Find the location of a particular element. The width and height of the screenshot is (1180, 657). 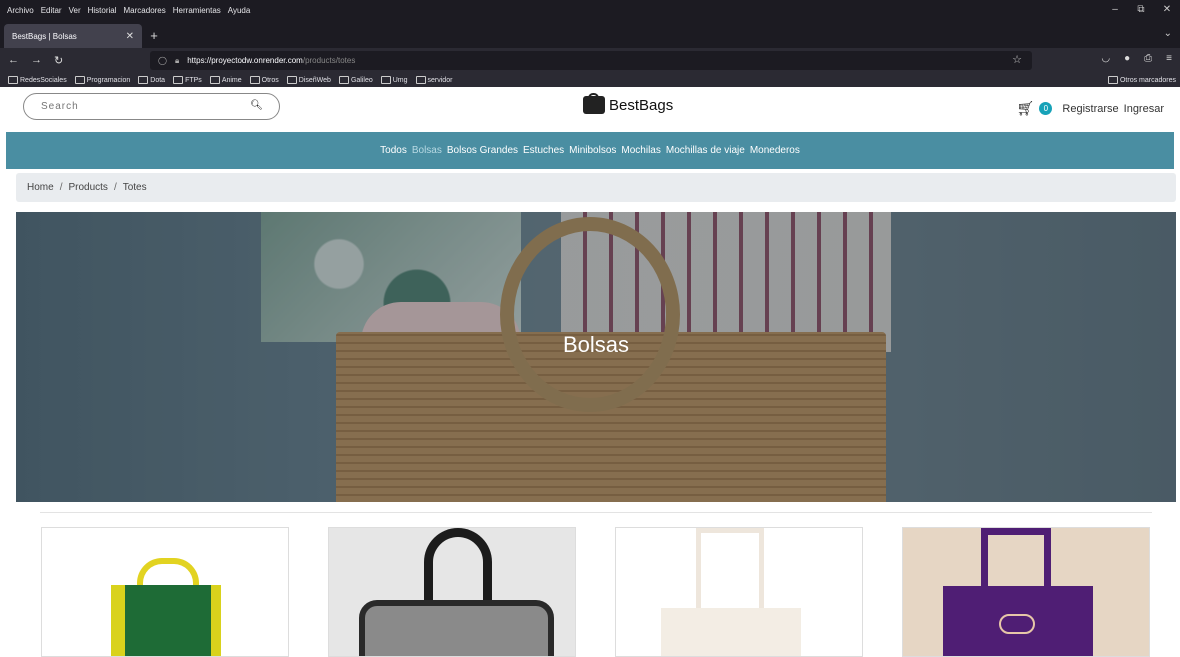

search-input is located at coordinates (141, 106).